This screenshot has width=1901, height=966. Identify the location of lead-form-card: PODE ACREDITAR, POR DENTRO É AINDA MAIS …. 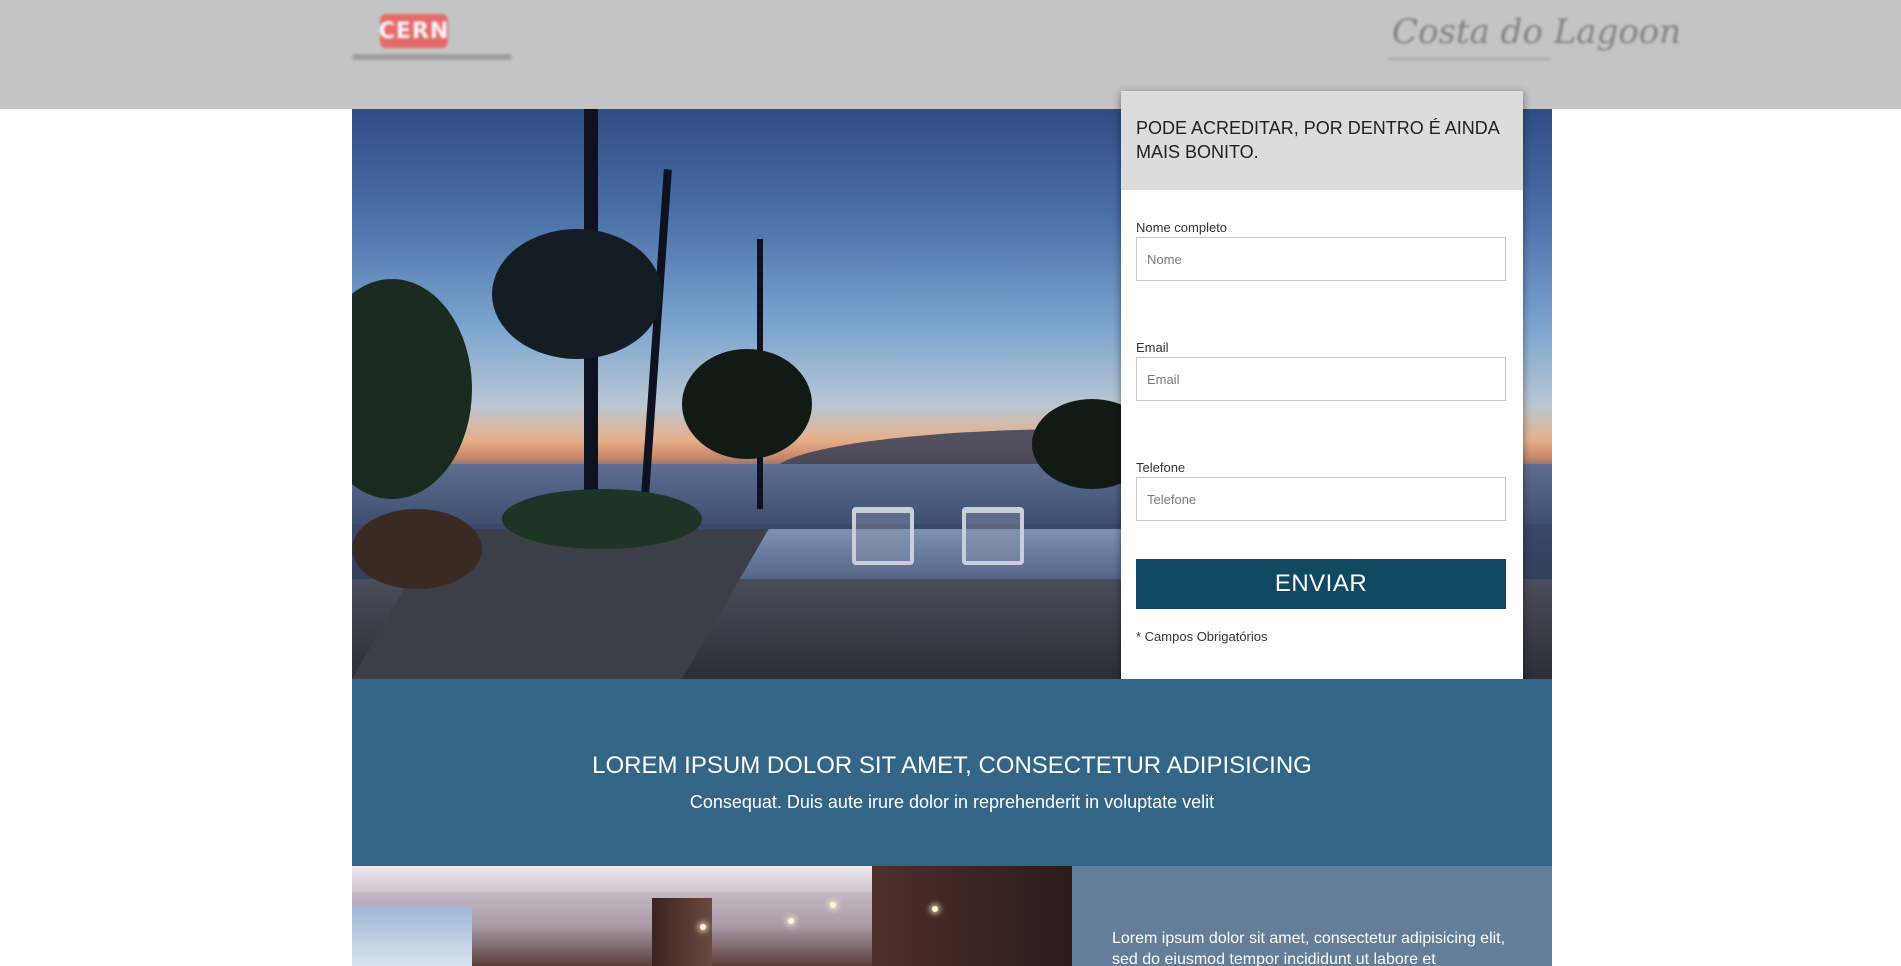
(1322, 395).